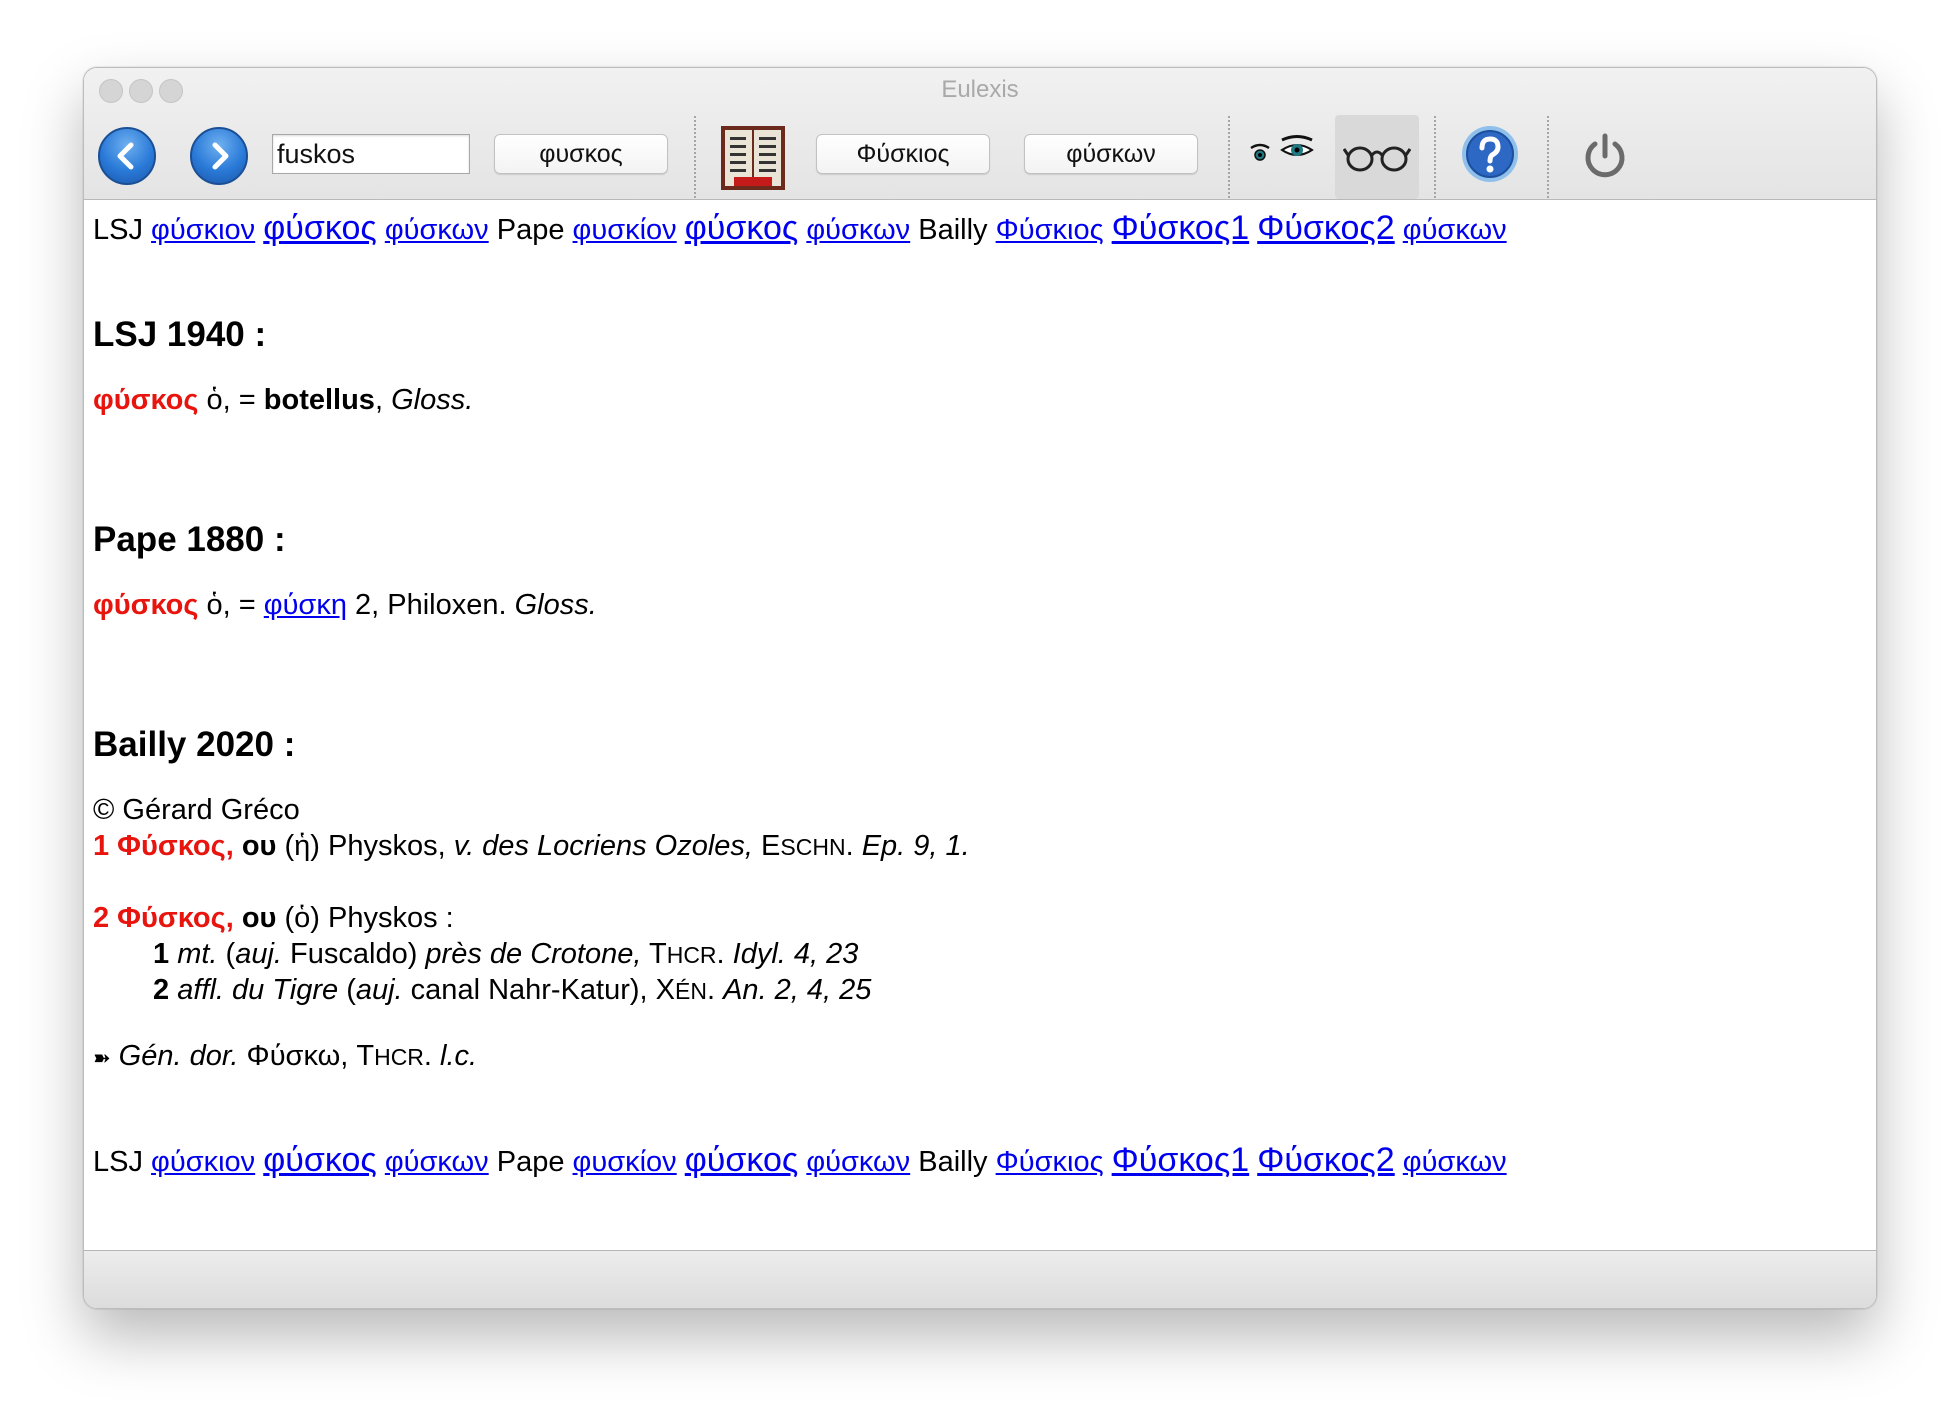 This screenshot has width=1954, height=1402. Describe the element at coordinates (724, 954) in the screenshot. I see `sense-1-g: .` at that location.